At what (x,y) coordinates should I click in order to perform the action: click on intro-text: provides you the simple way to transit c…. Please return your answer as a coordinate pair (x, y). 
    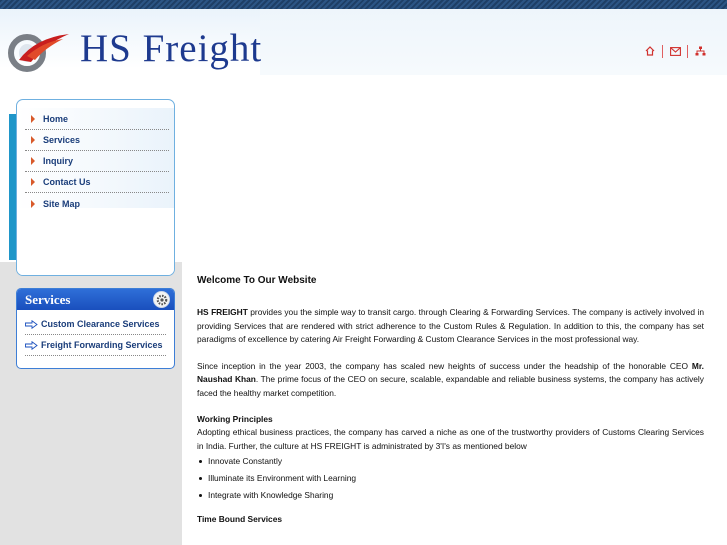
    Looking at the image, I should click on (450, 325).